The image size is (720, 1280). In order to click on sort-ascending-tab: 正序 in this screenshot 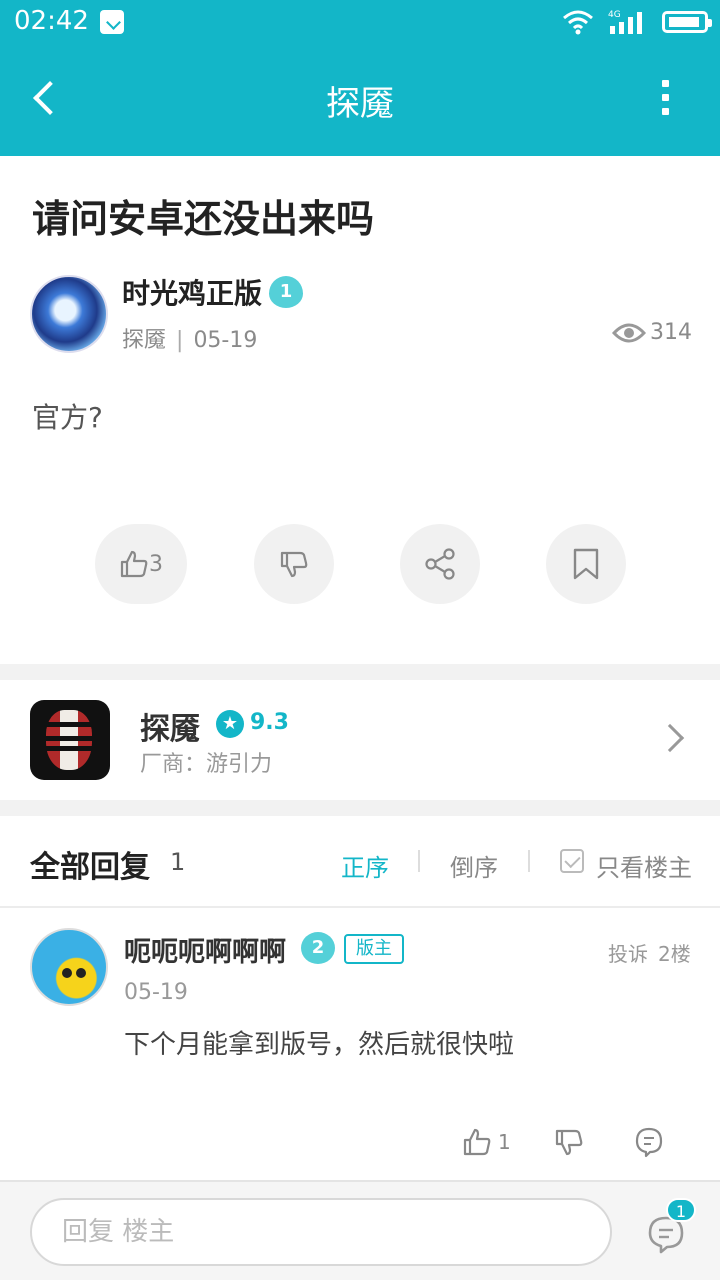, I will do `click(365, 865)`.